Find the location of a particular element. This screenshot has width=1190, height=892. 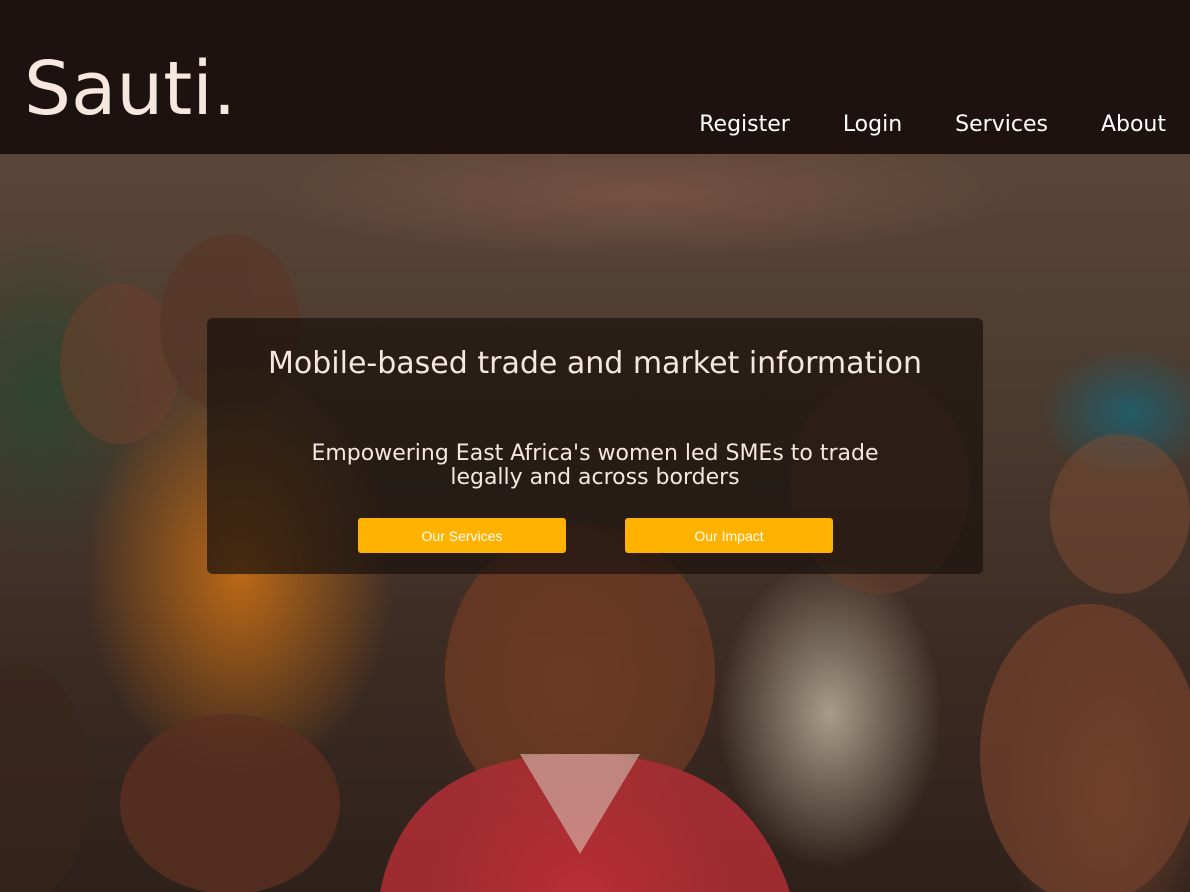

main-nav: Register Login Services About is located at coordinates (932, 125).